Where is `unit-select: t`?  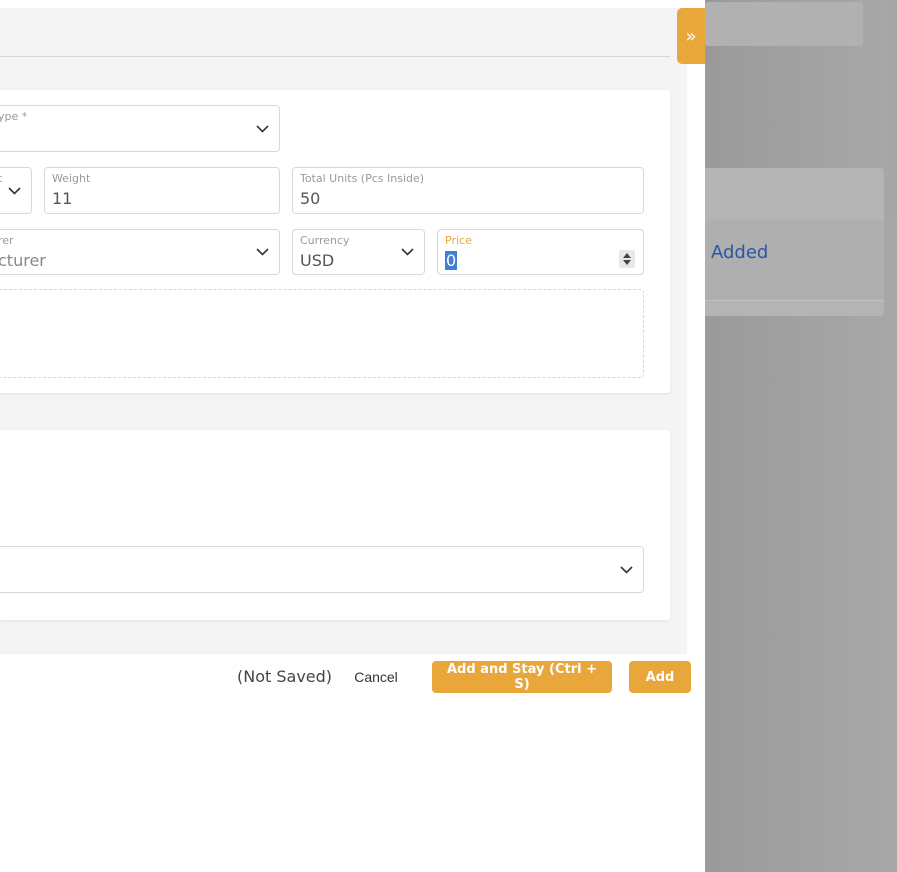 unit-select: t is located at coordinates (16, 190).